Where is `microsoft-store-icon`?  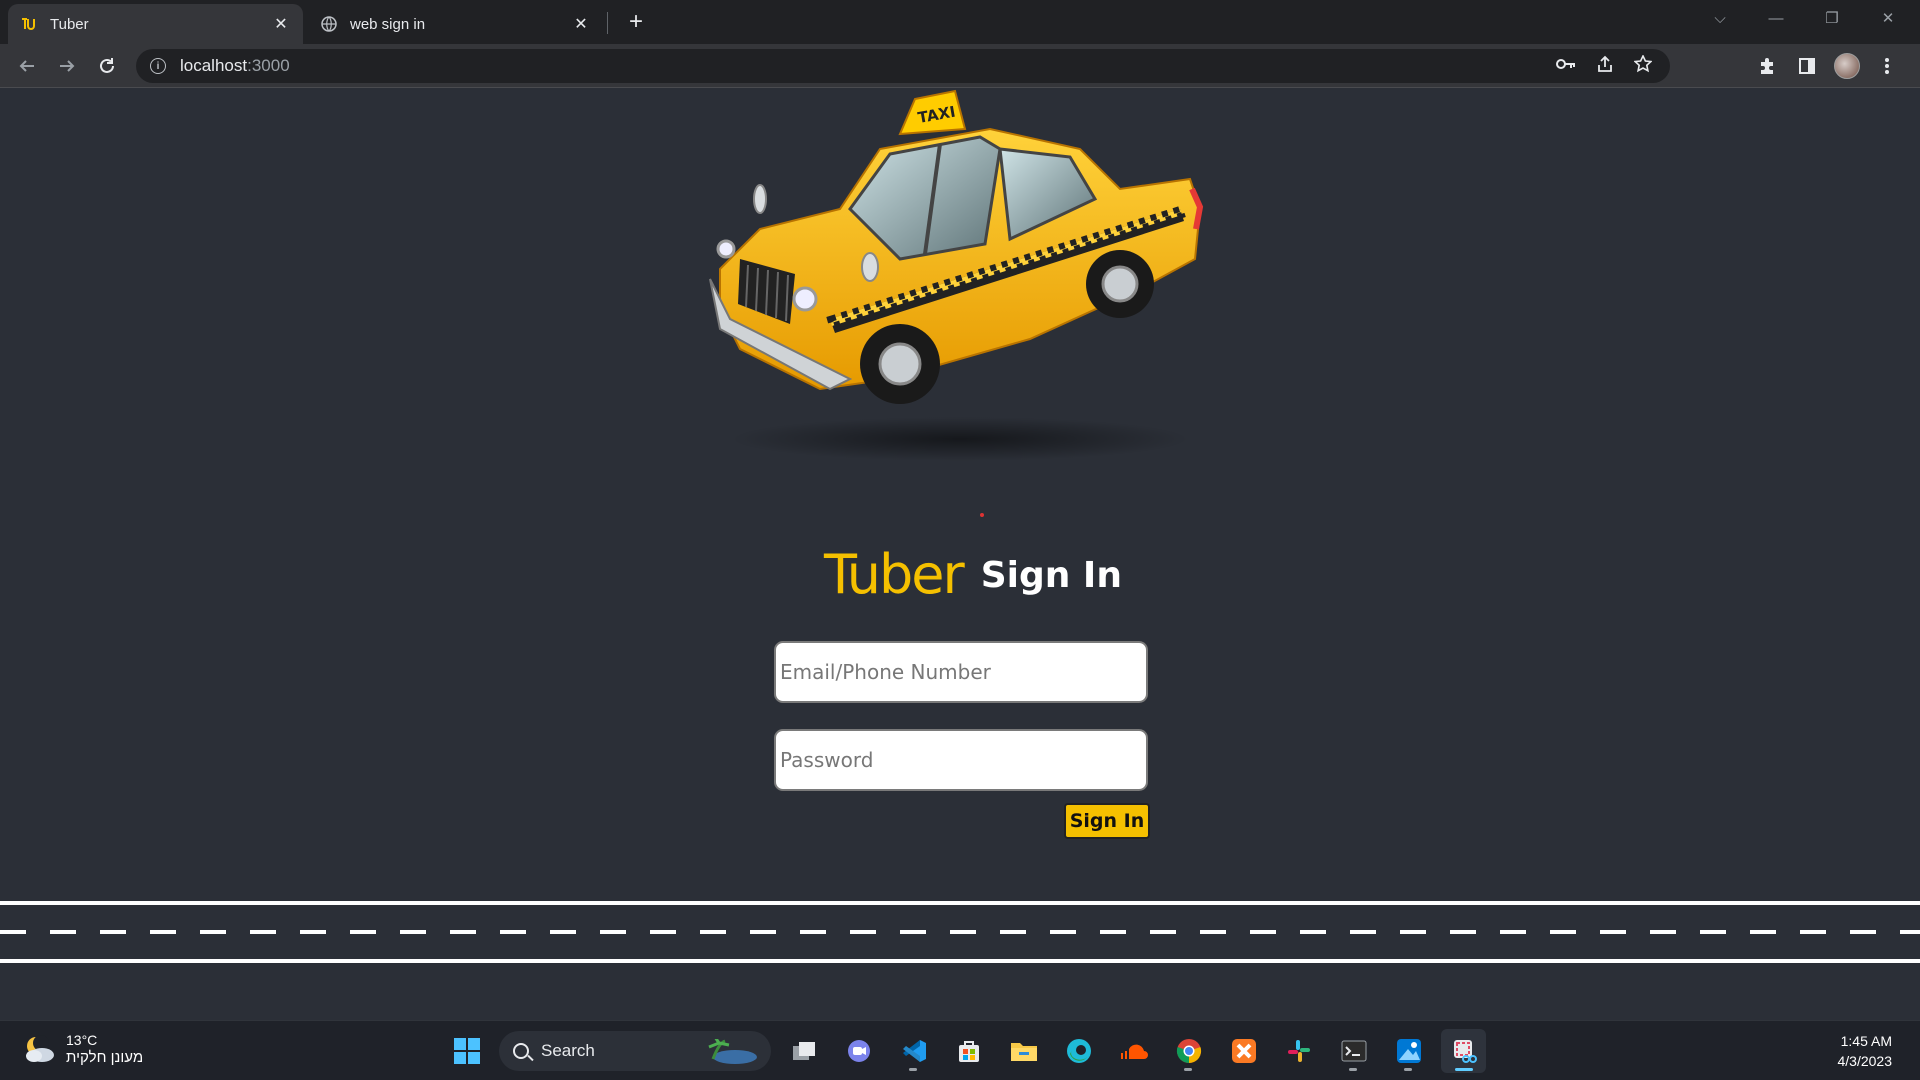 microsoft-store-icon is located at coordinates (968, 1051).